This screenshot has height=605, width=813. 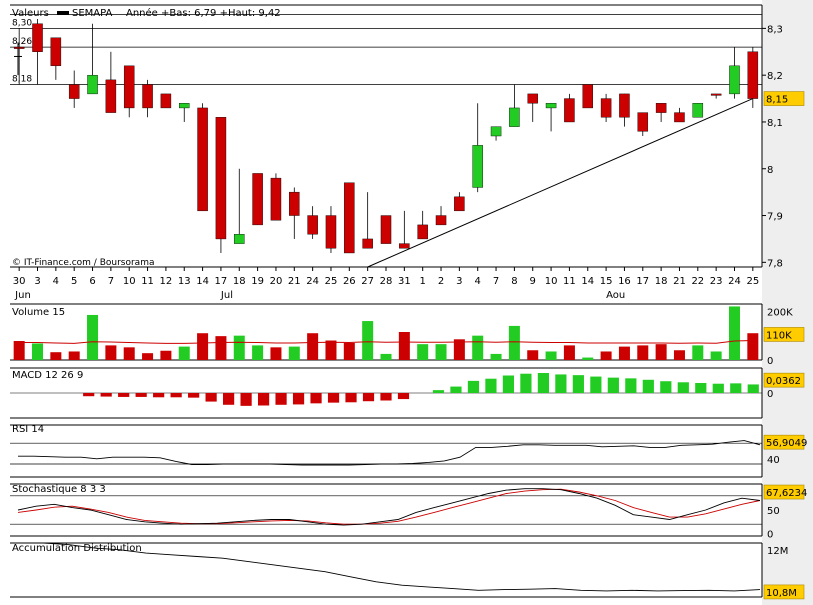 I want to click on x-tick-label: 31, so click(x=404, y=281).